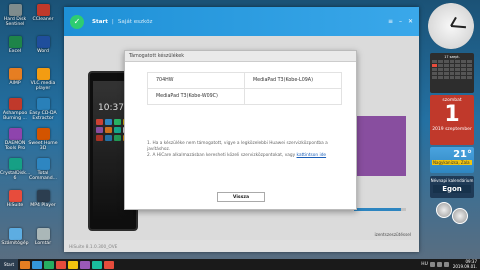  What do you see at coordinates (465, 264) in the screenshot?
I see `tray-clock: 09:37 2019.09.01.` at bounding box center [465, 264].